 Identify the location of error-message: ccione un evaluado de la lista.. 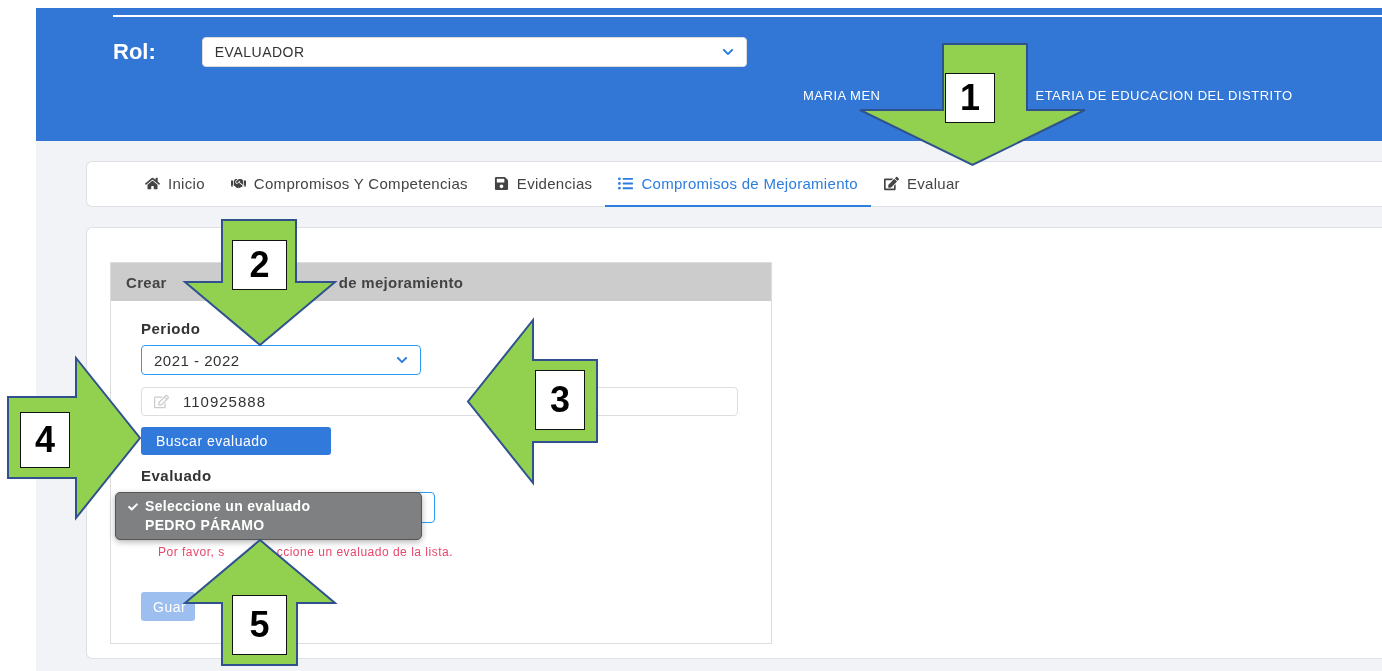
(364, 552).